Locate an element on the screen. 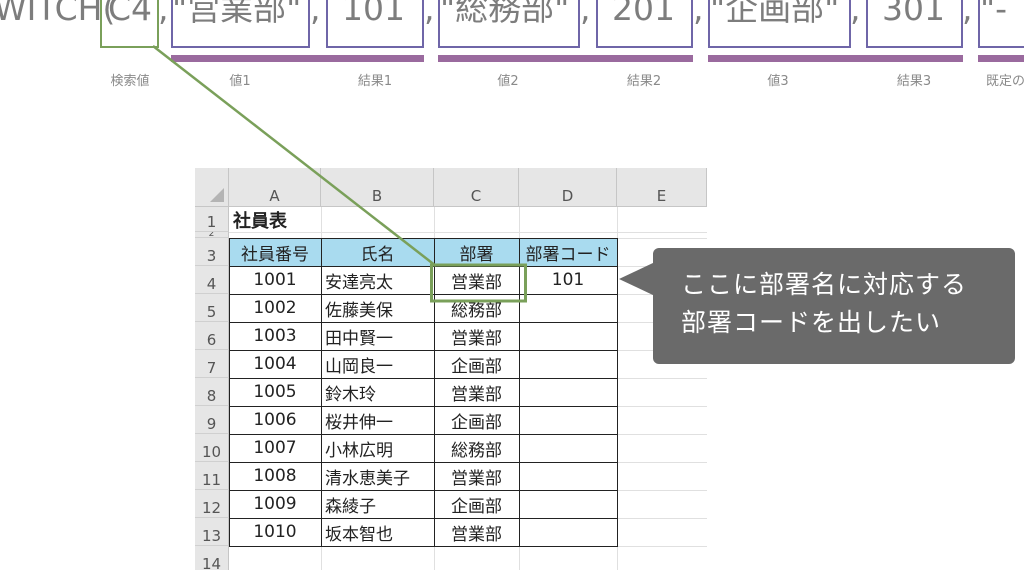  formula-arg-value2: "総務部" is located at coordinates (505, 14).